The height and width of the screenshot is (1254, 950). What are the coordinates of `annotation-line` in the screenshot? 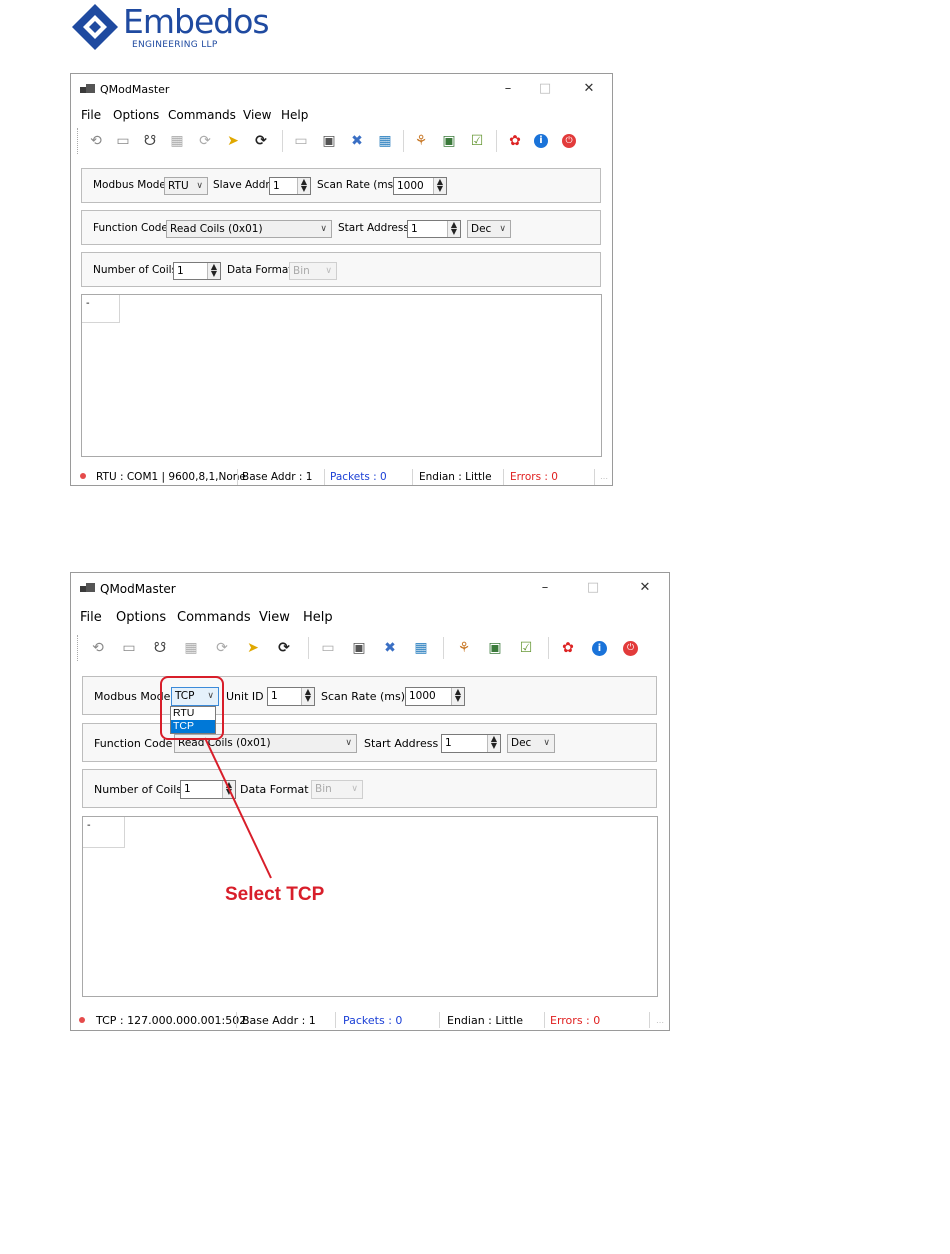 It's located at (238, 808).